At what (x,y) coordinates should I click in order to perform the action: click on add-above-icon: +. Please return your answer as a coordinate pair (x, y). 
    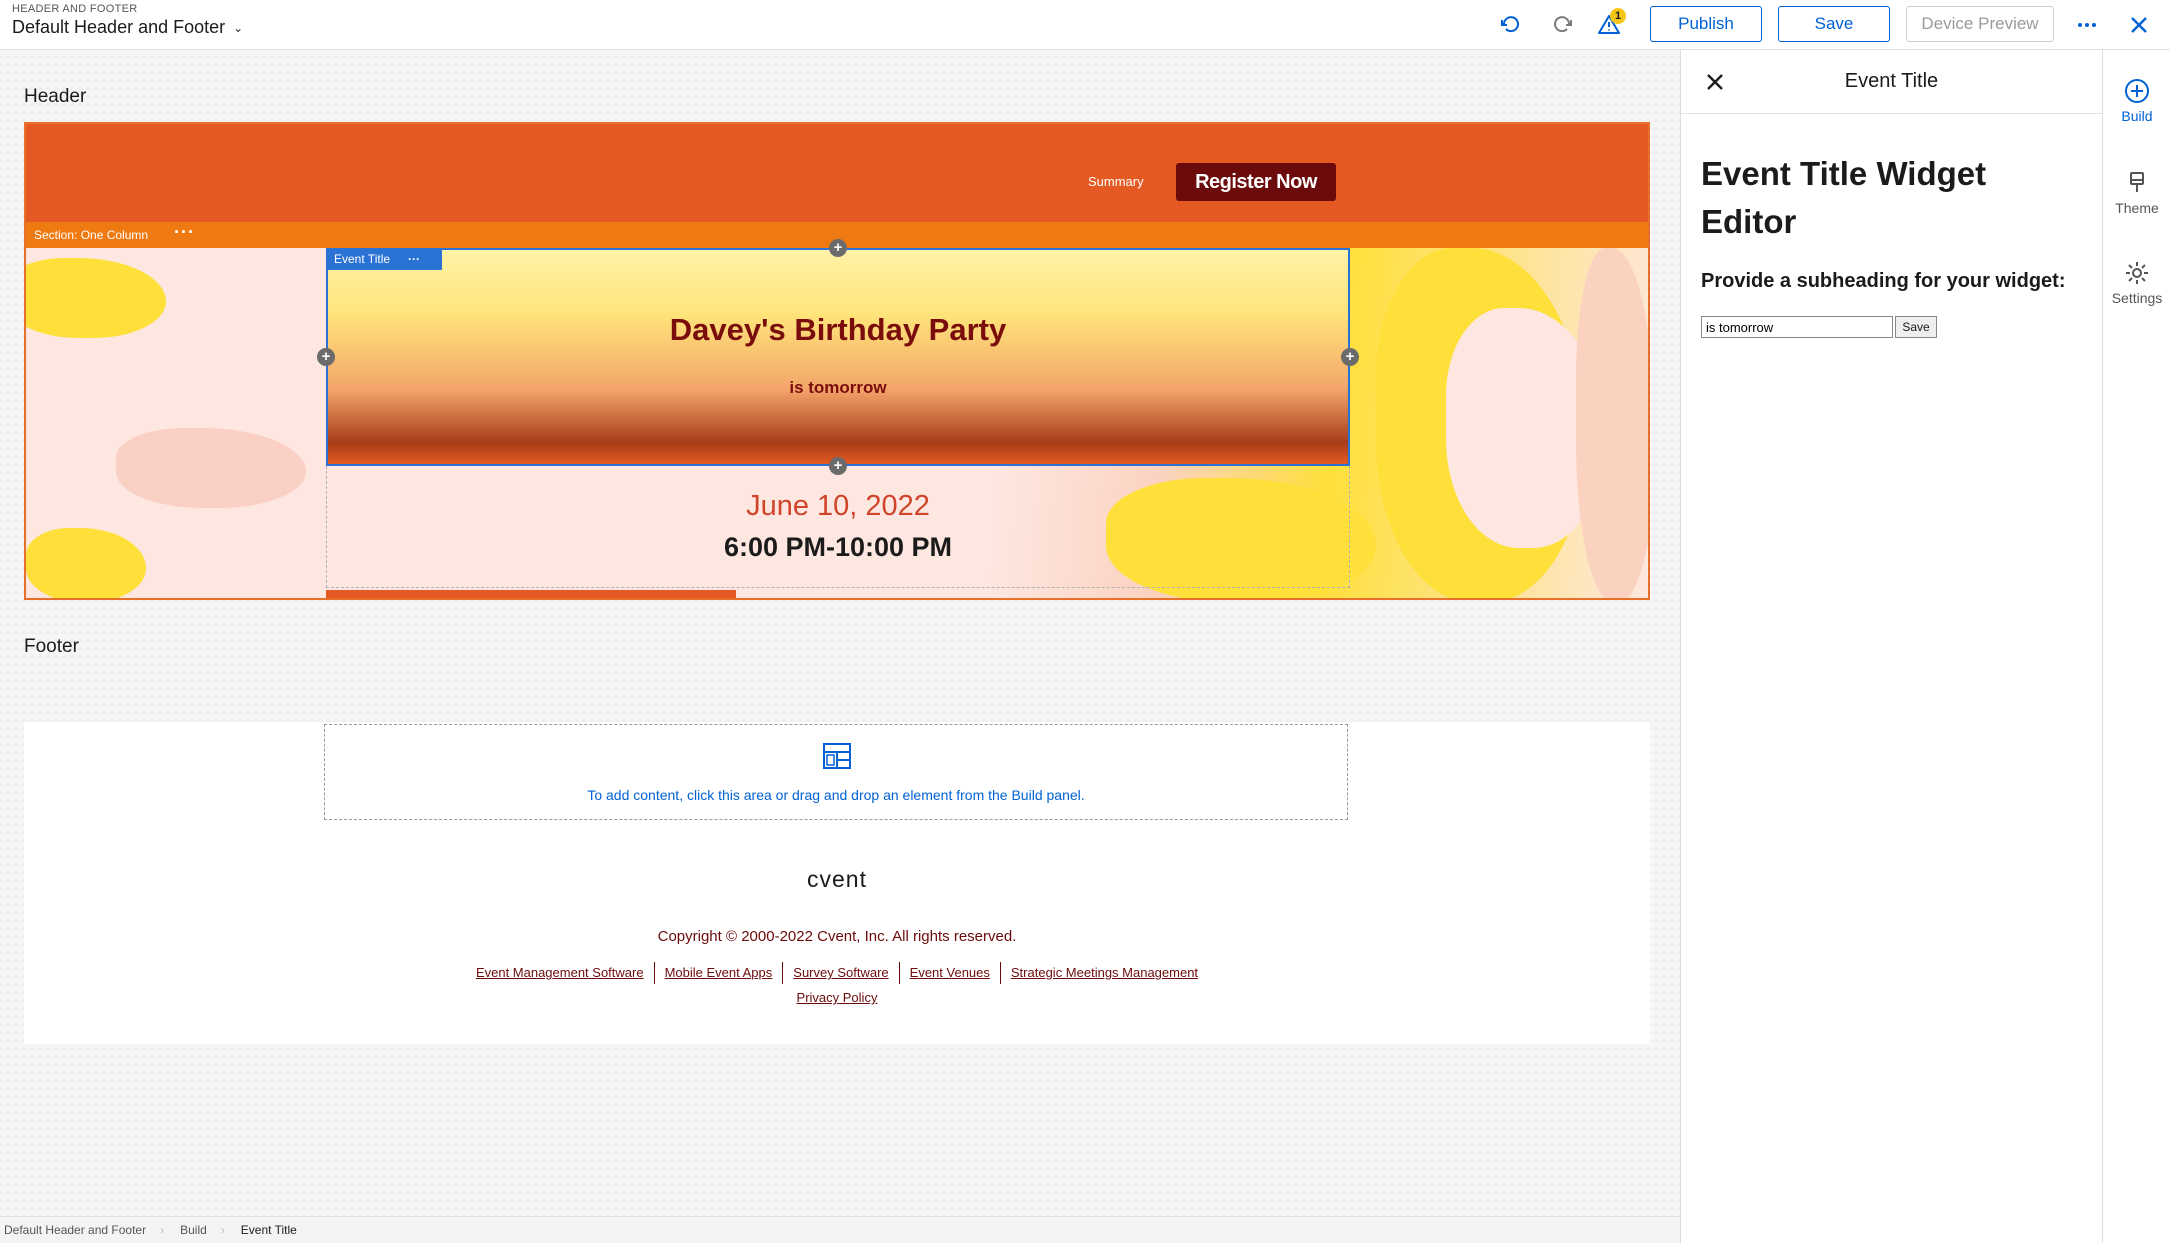
    Looking at the image, I should click on (838, 248).